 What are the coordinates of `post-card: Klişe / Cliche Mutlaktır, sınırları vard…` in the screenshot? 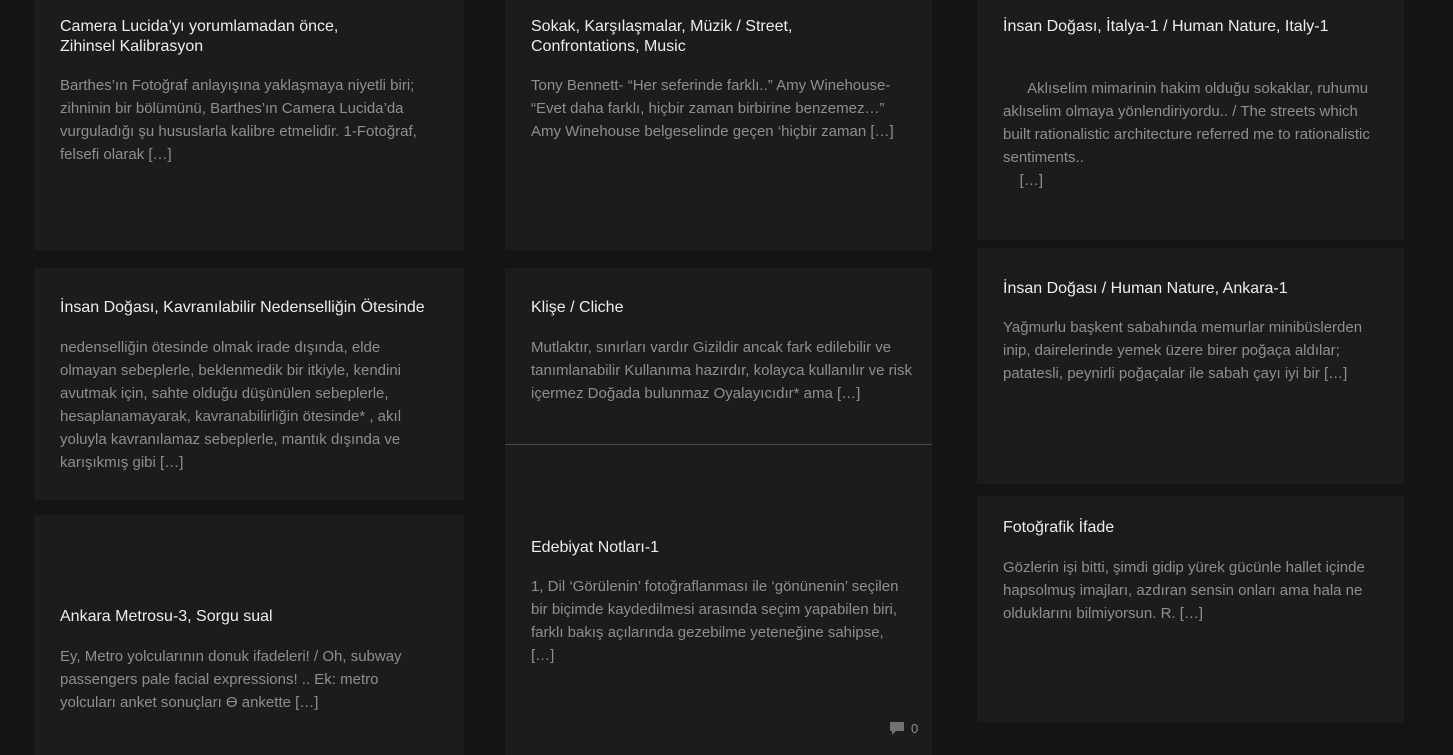 It's located at (718, 356).